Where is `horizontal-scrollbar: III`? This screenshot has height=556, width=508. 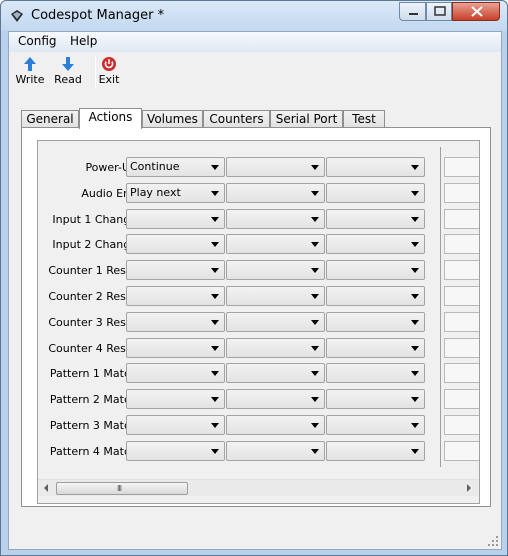 horizontal-scrollbar: III is located at coordinates (258, 487).